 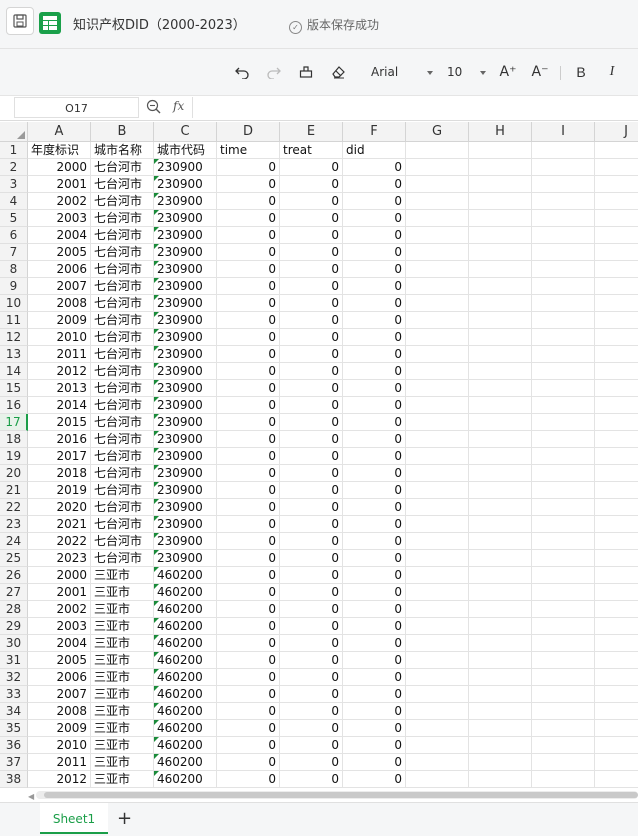 What do you see at coordinates (616, 660) in the screenshot?
I see `cell-j31` at bounding box center [616, 660].